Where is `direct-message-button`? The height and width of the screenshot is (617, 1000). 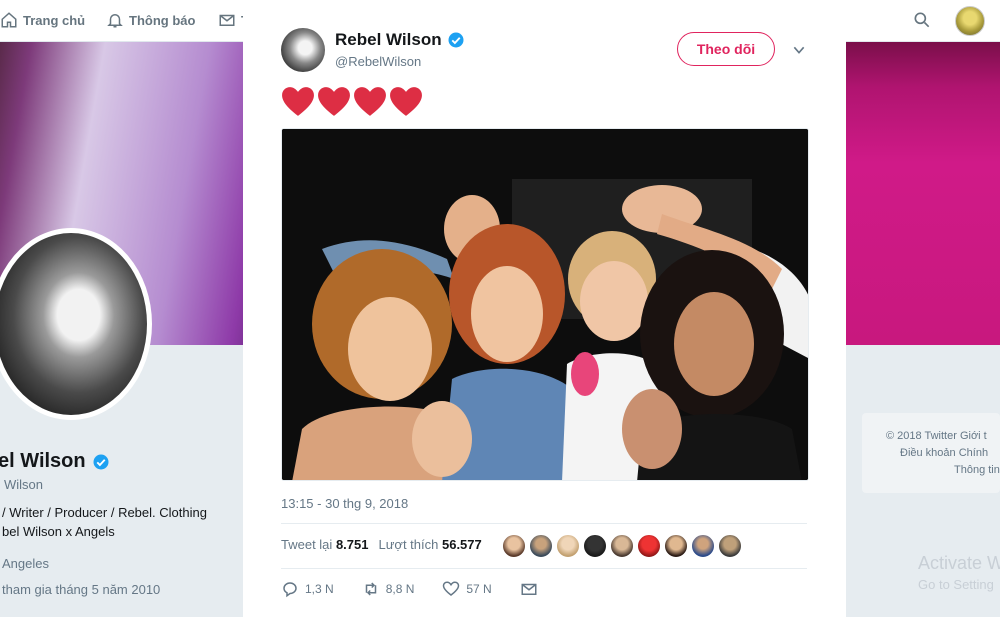 direct-message-button is located at coordinates (529, 589).